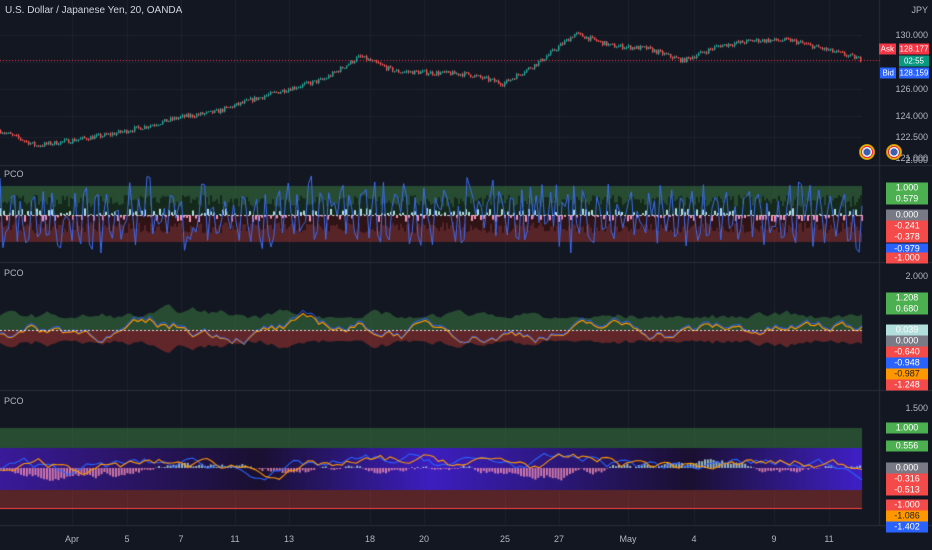  What do you see at coordinates (907, 527) in the screenshot?
I see `pco-value-tag: -1.402` at bounding box center [907, 527].